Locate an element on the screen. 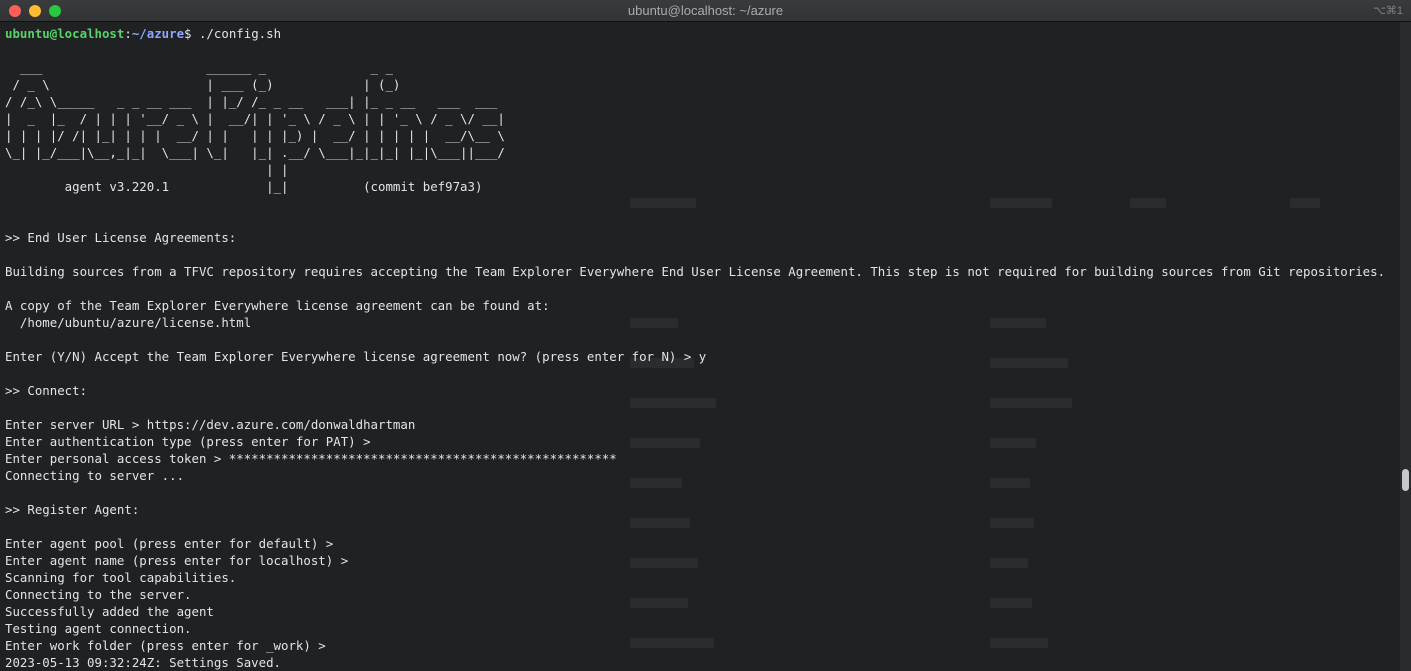  prompt-user-host: ubuntu@localhost is located at coordinates (65, 33).